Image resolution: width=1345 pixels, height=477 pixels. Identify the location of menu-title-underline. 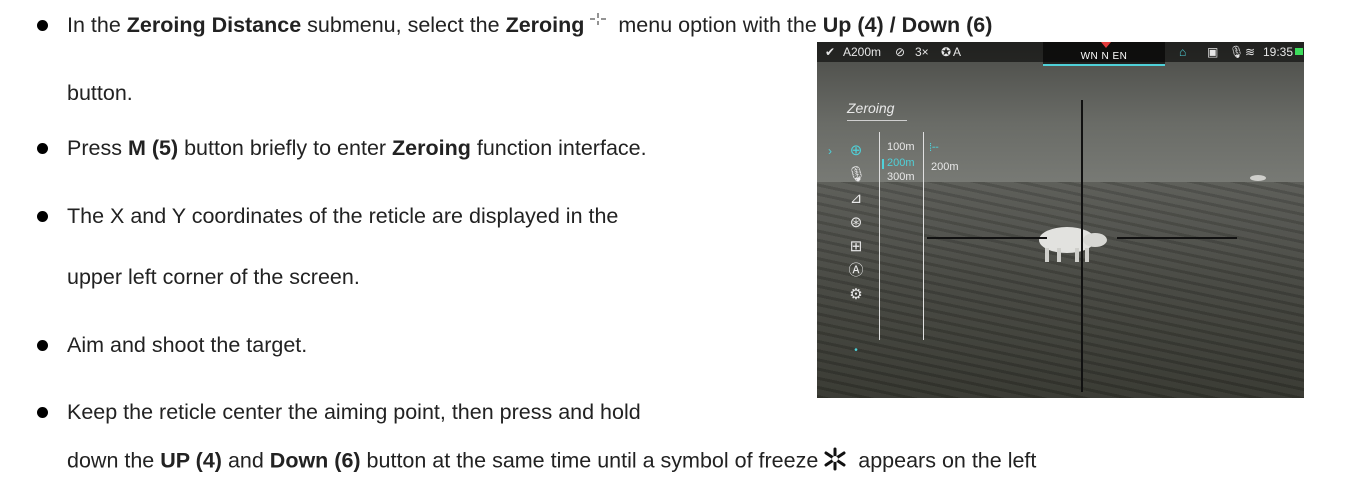
(877, 120).